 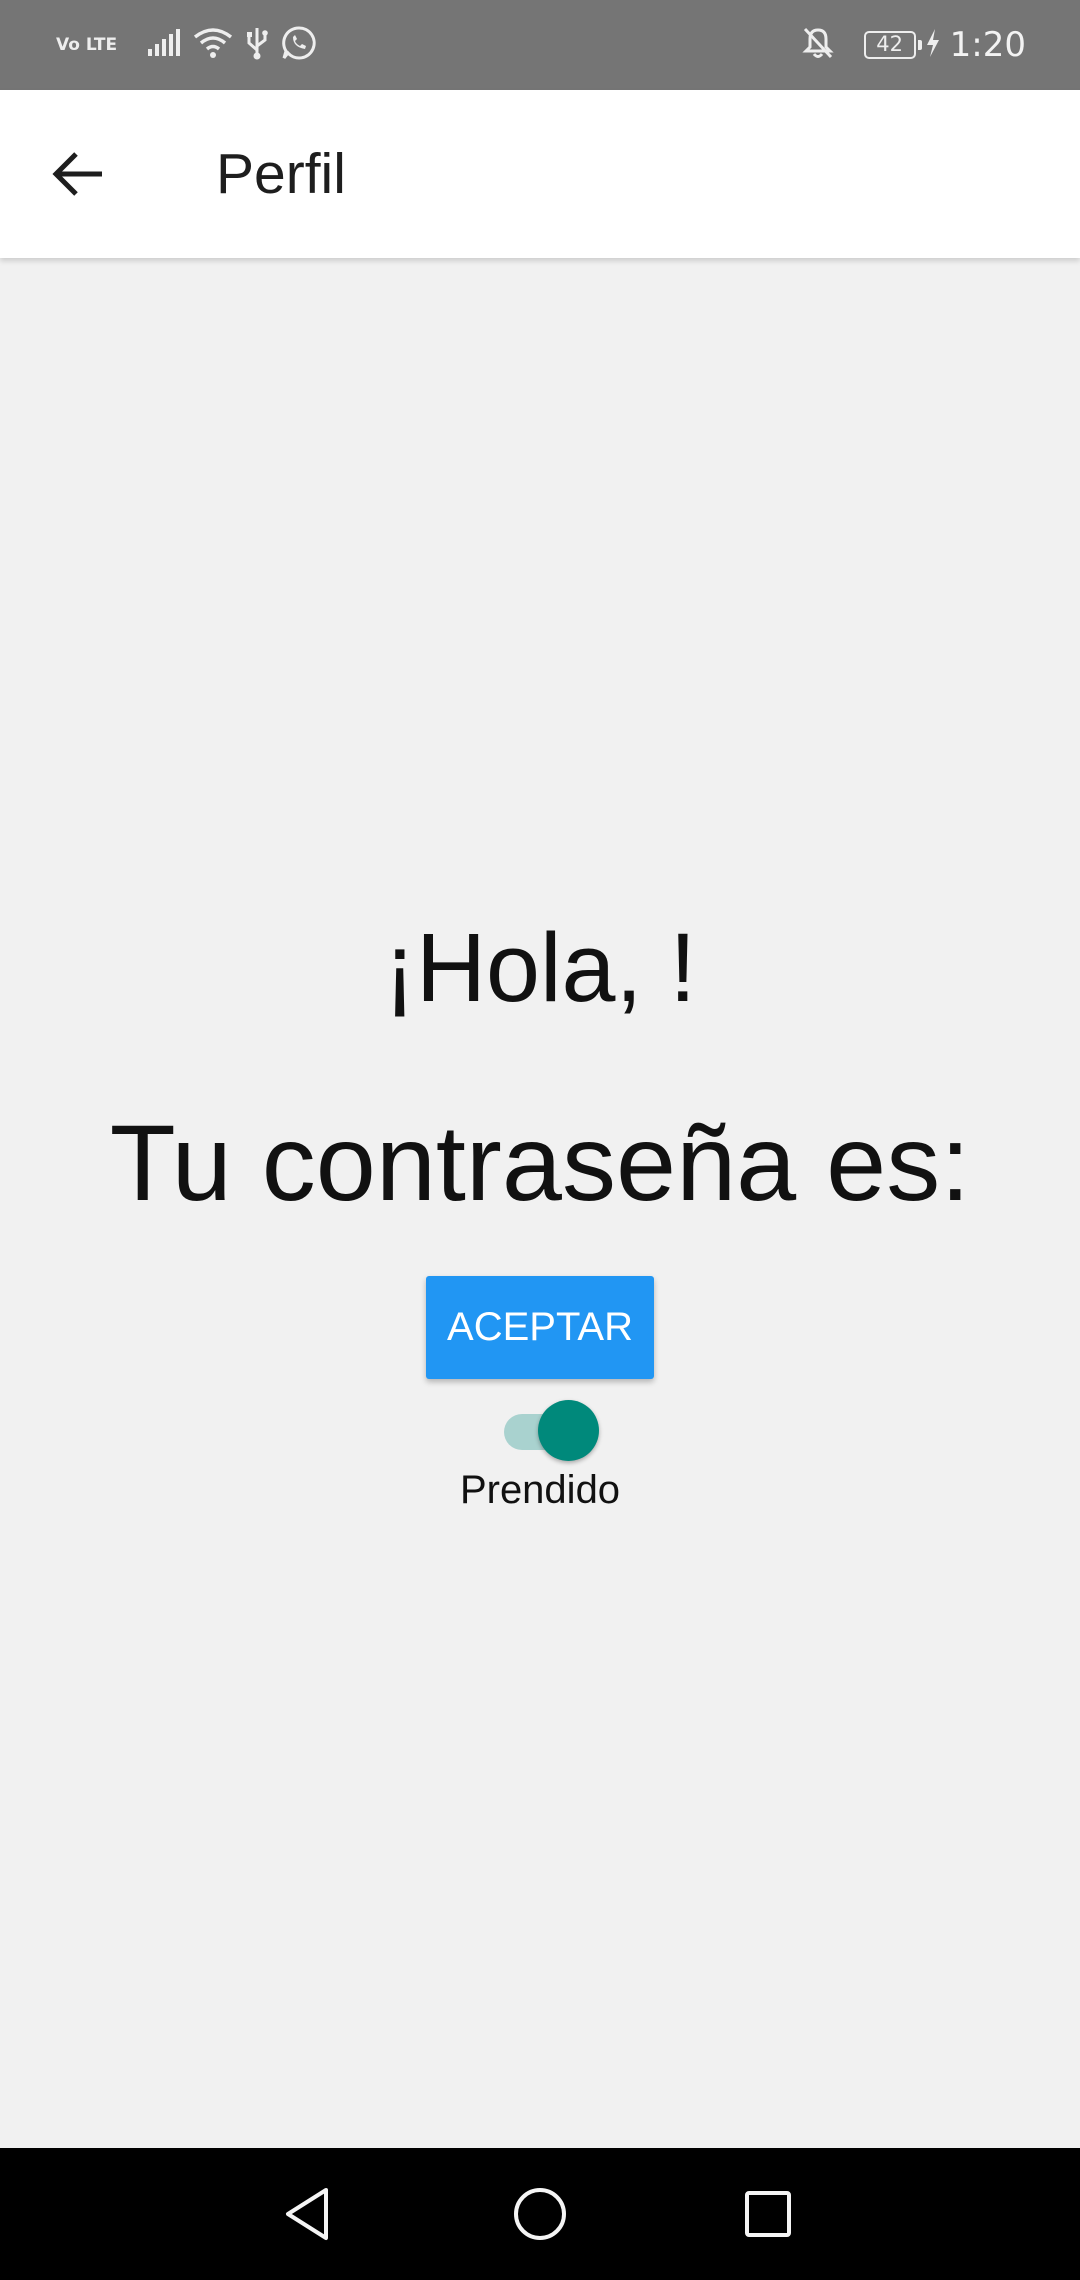 What do you see at coordinates (87, 45) in the screenshot?
I see `volte-icon: Vo LTE` at bounding box center [87, 45].